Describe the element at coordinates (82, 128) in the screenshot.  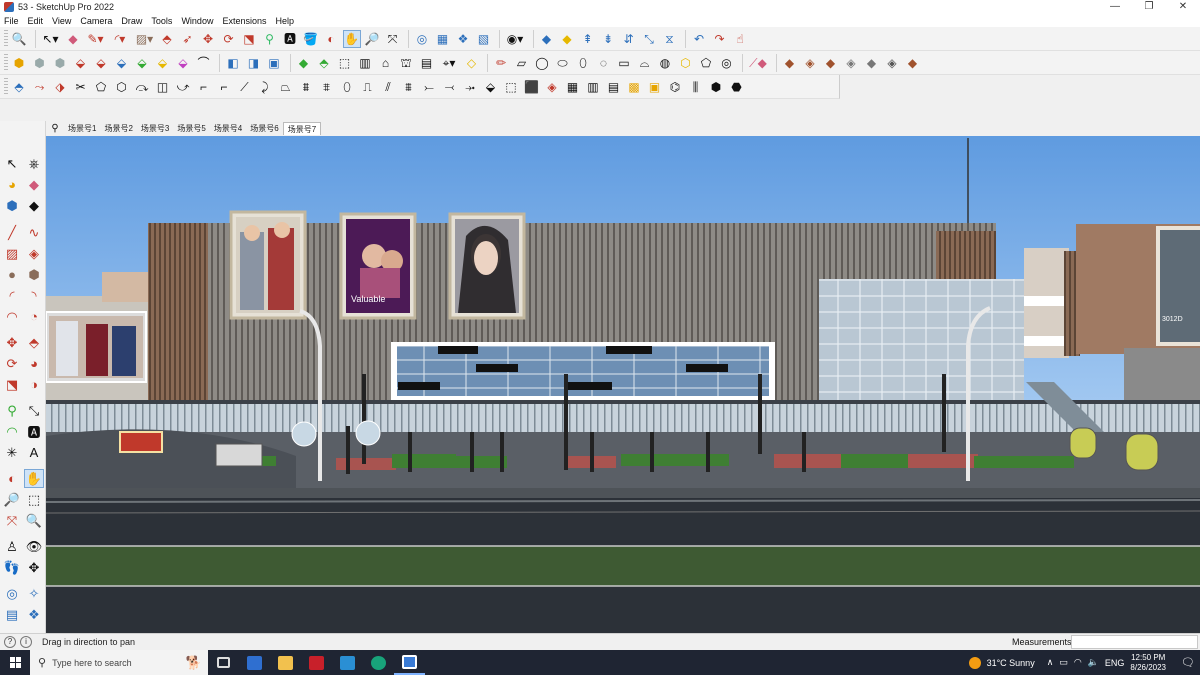
I see `scene-tab-1: 场景号1` at that location.